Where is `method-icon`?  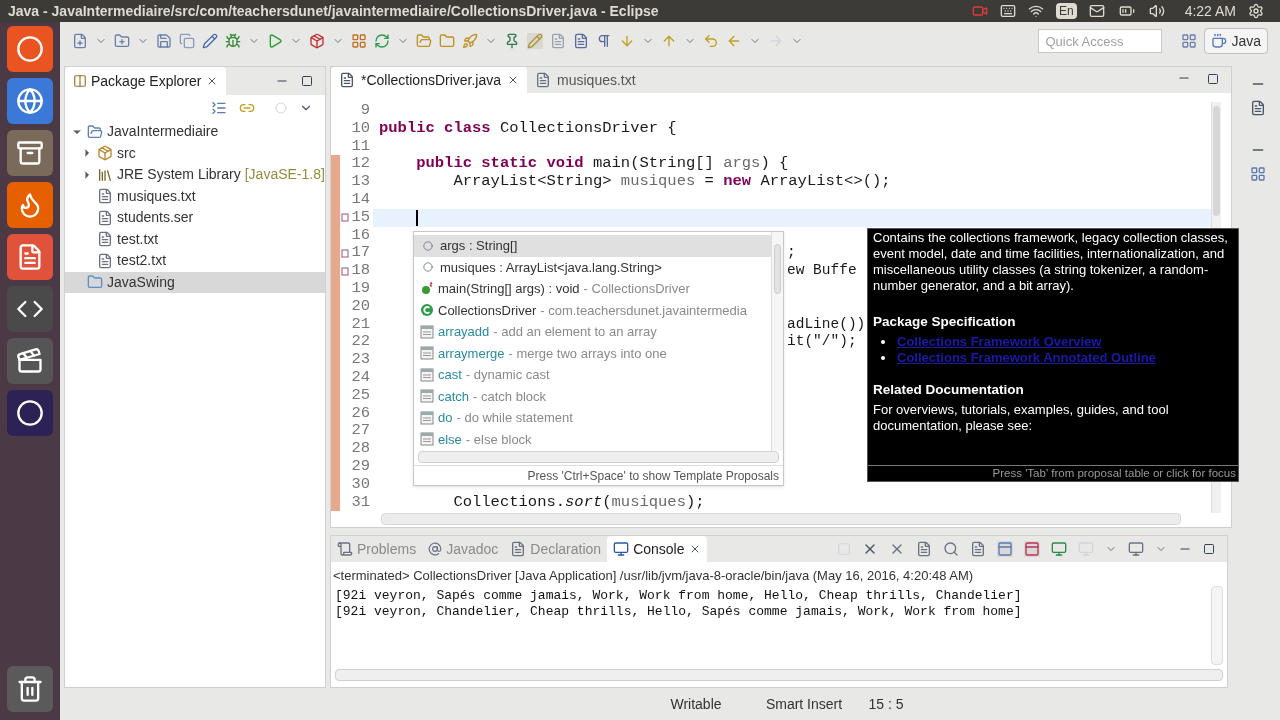 method-icon is located at coordinates (427, 288).